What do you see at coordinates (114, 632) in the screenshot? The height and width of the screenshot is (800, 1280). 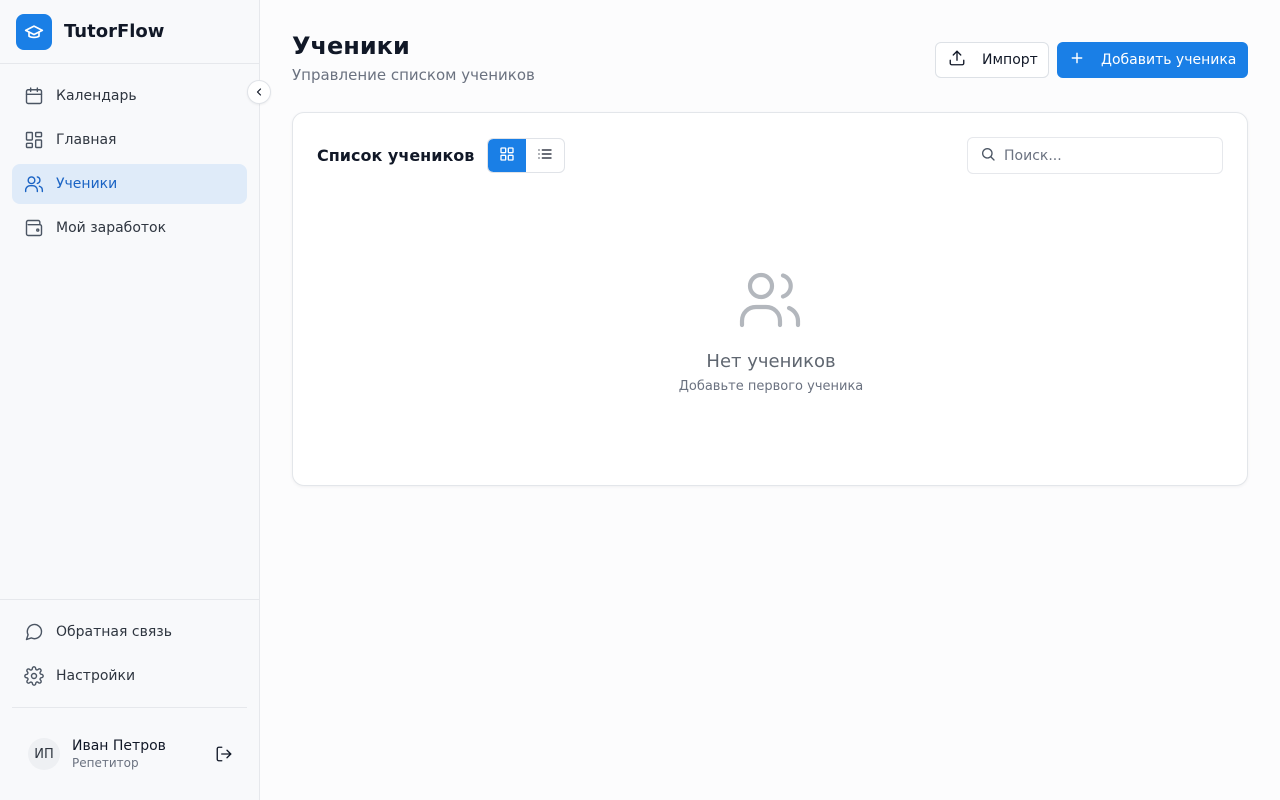 I see `sidebar-item-label: Обратная связь` at bounding box center [114, 632].